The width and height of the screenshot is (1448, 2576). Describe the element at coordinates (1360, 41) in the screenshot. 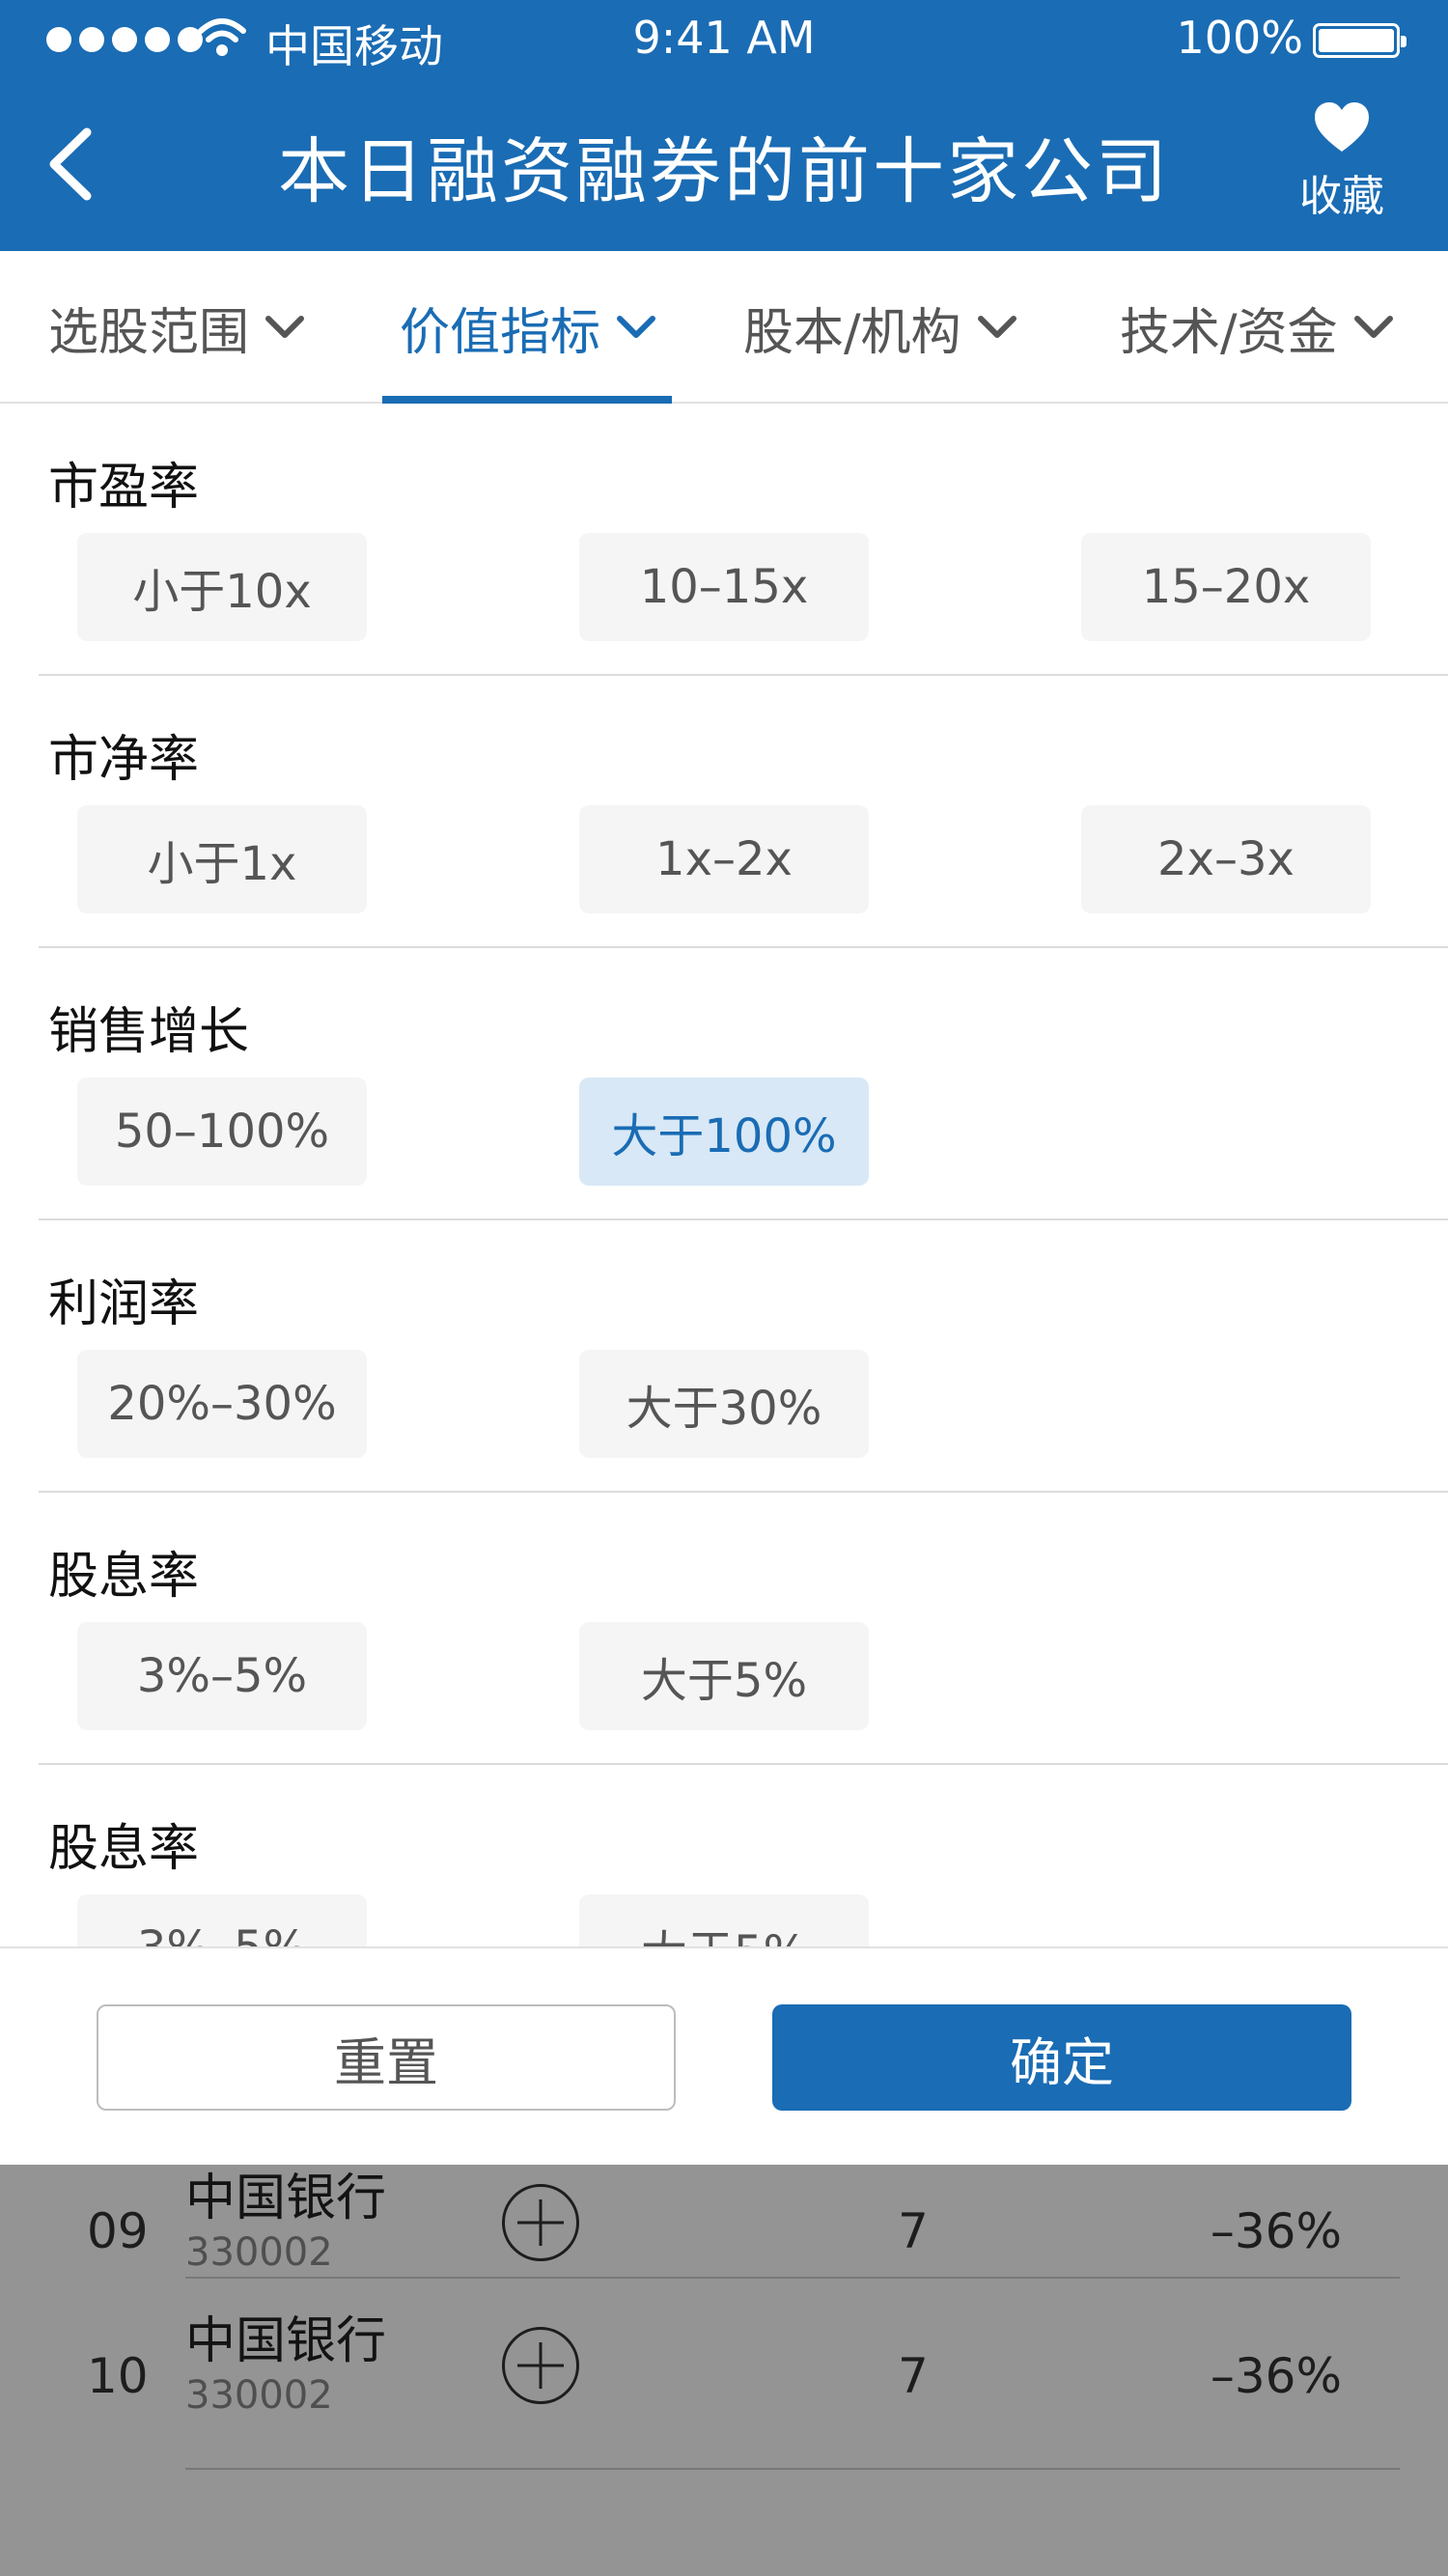

I see `battery-icon` at that location.